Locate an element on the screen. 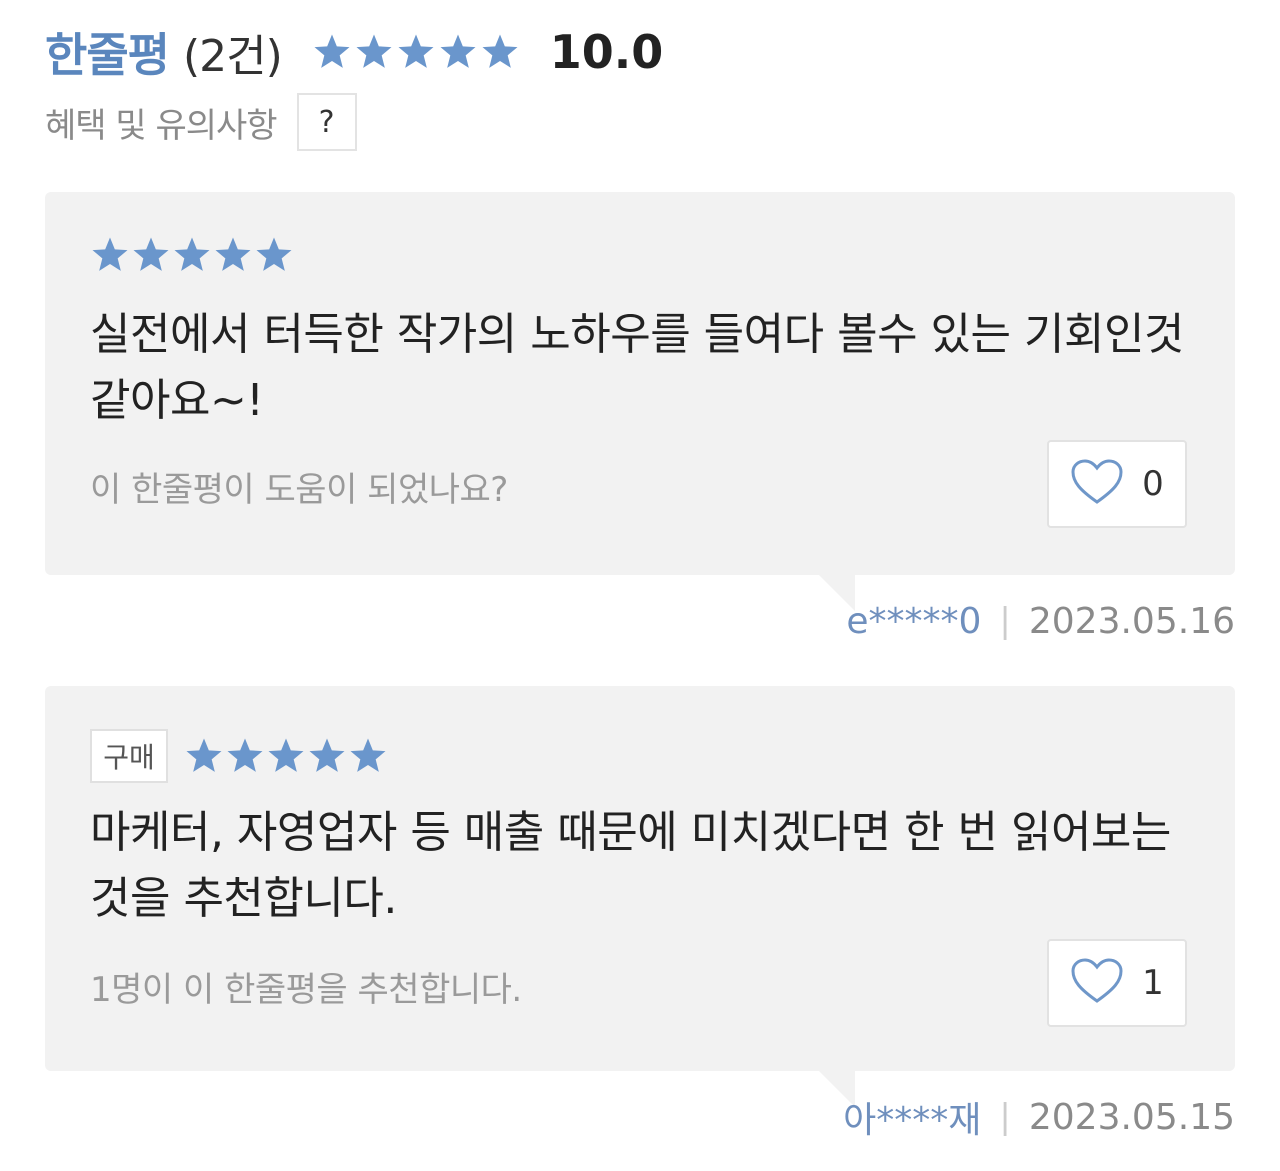 This screenshot has width=1280, height=1171. recommend-count-text: 1명이 이 한줄평을 추천합니다. is located at coordinates (306, 990).